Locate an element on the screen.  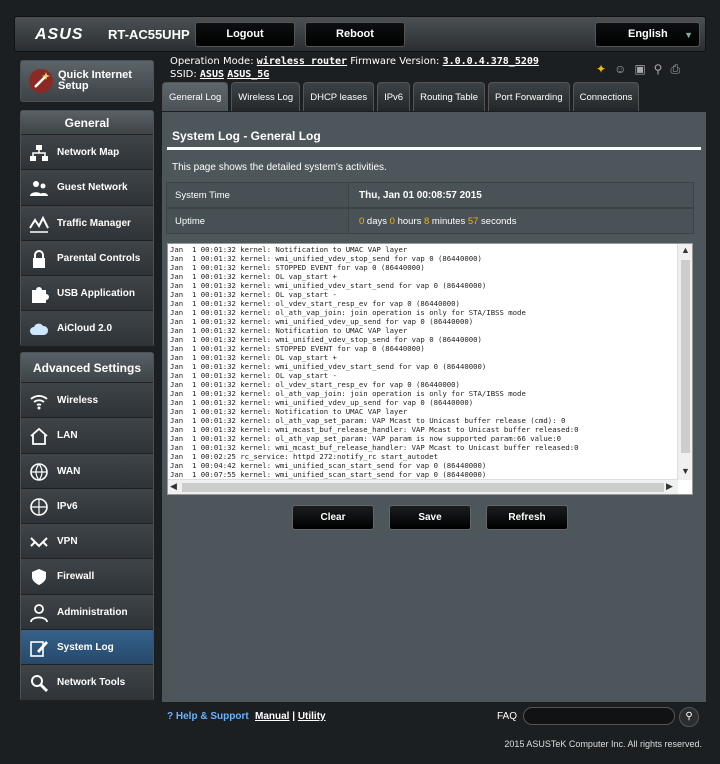
horizontal-scroll-thumb is located at coordinates (423, 487).